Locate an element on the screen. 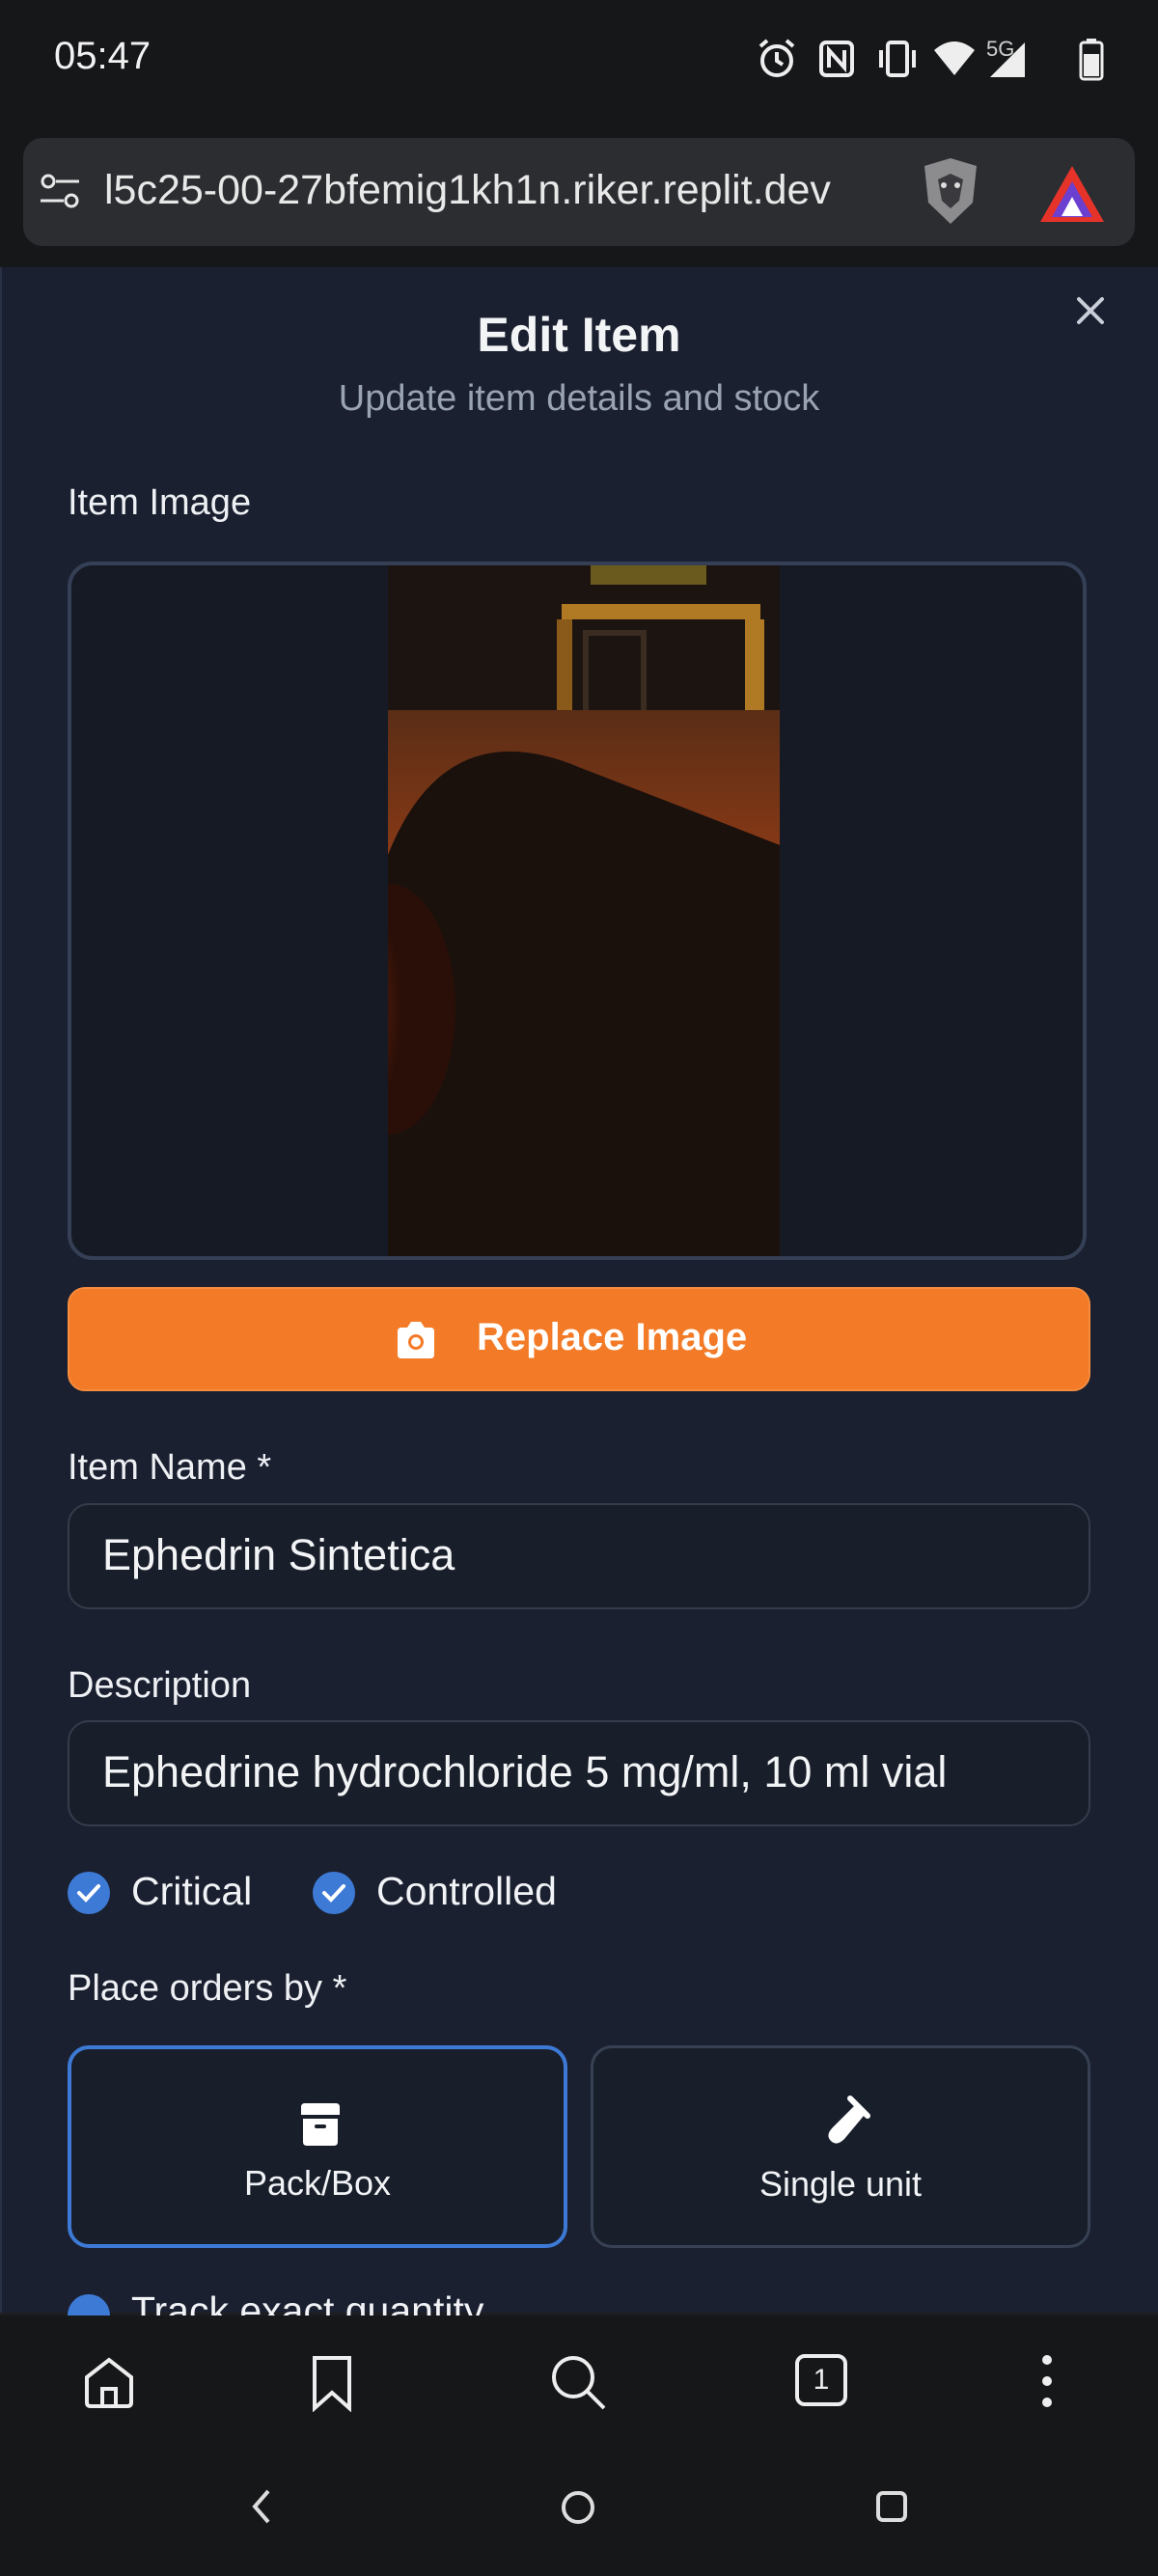 Image resolution: width=1158 pixels, height=2576 pixels. status-time: 05:47 is located at coordinates (103, 56).